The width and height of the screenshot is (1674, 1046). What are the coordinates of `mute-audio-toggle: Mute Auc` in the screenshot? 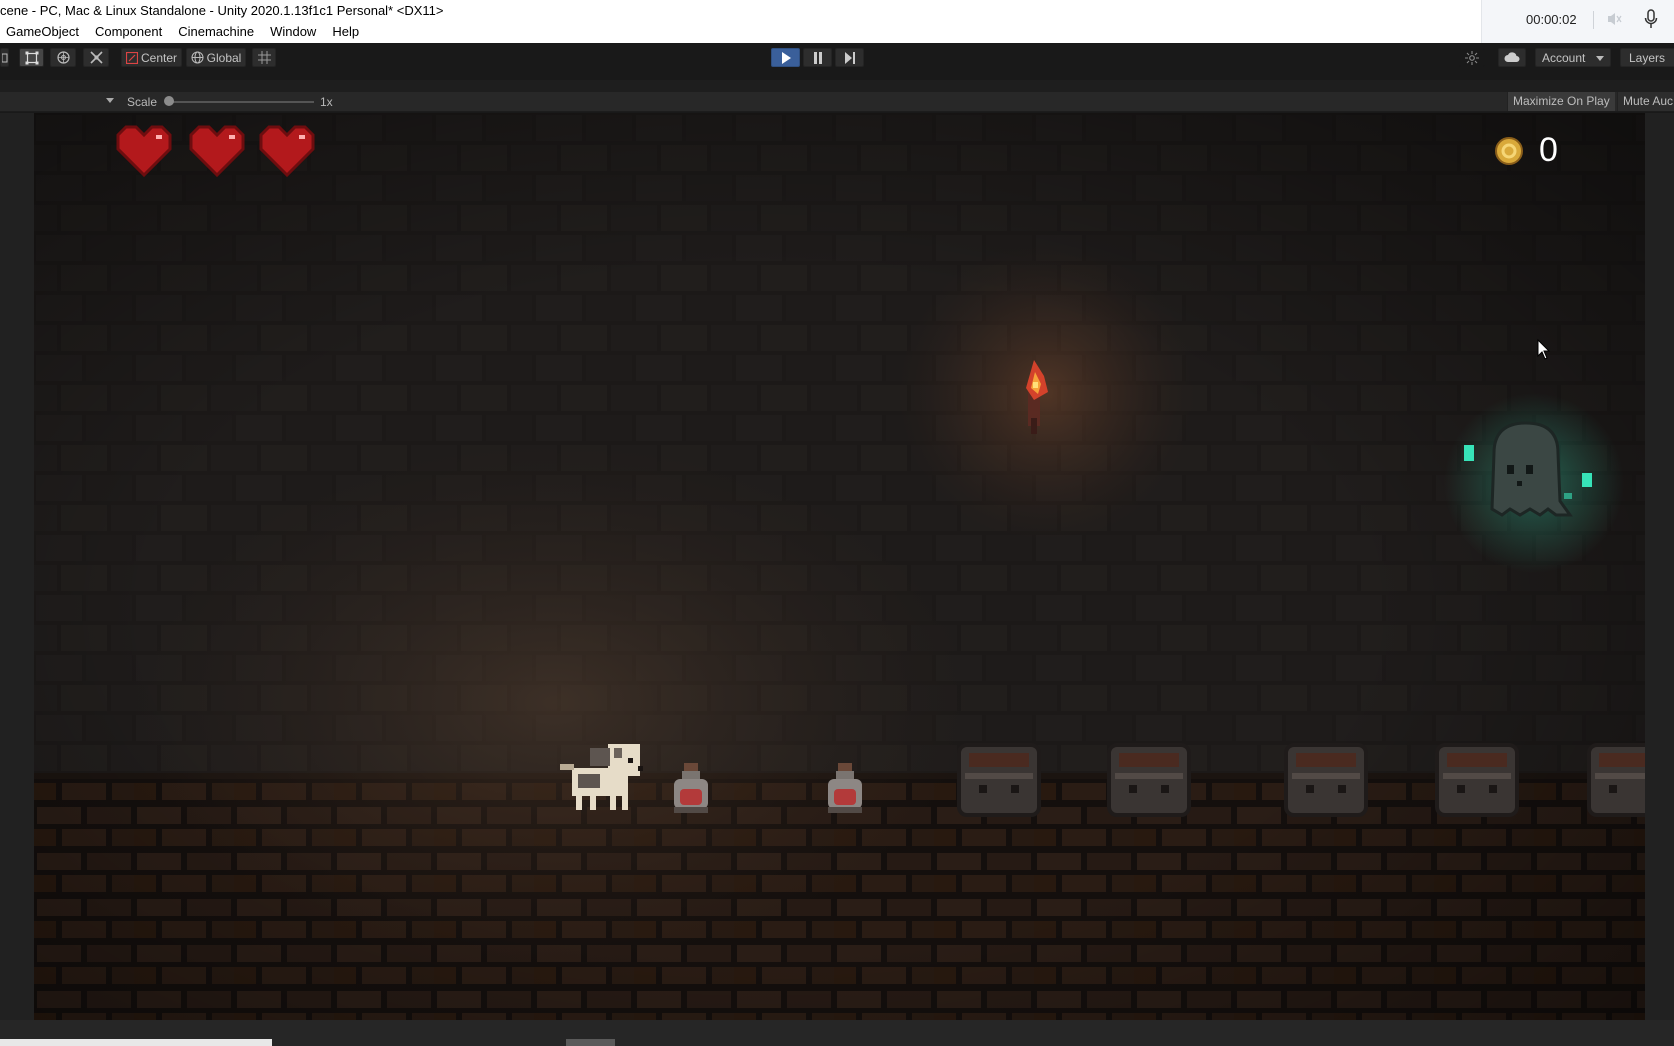 It's located at (1645, 101).